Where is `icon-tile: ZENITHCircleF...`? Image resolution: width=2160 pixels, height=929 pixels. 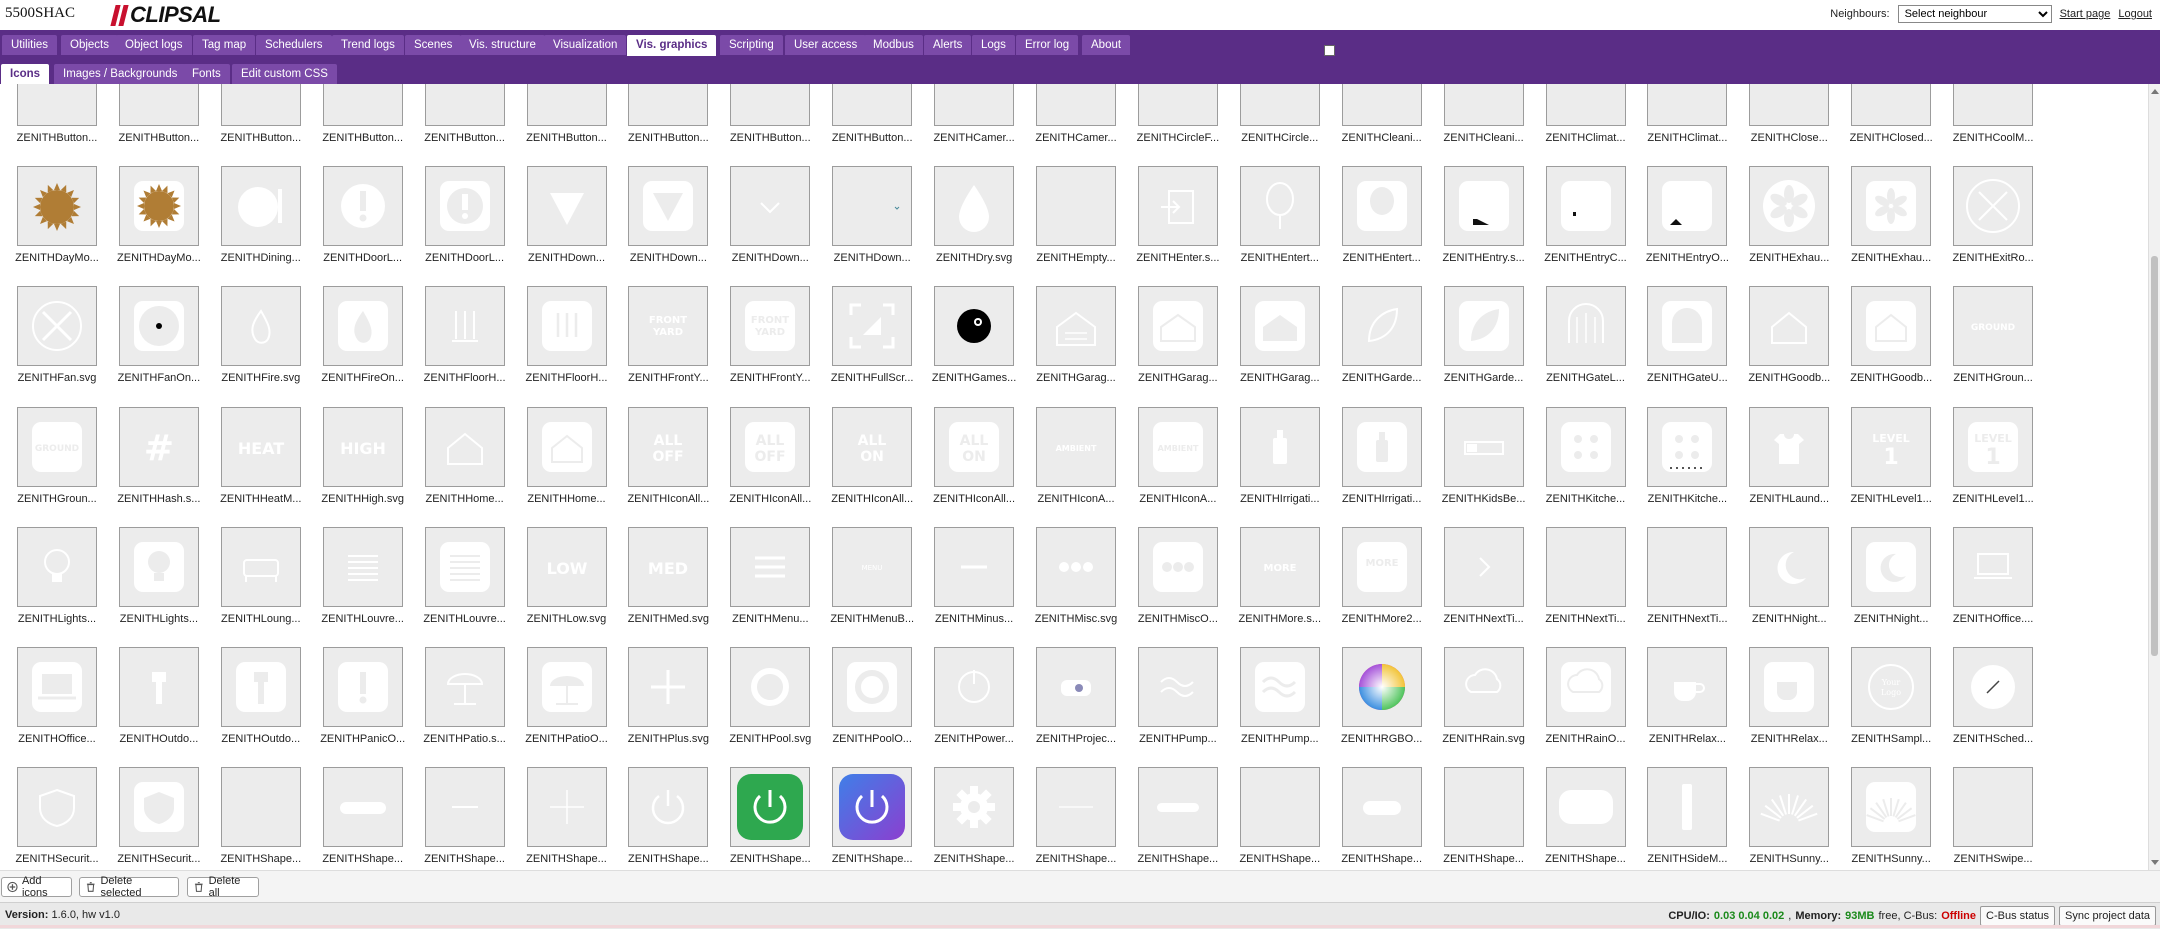 icon-tile: ZENITHCircleF... is located at coordinates (1172, 120).